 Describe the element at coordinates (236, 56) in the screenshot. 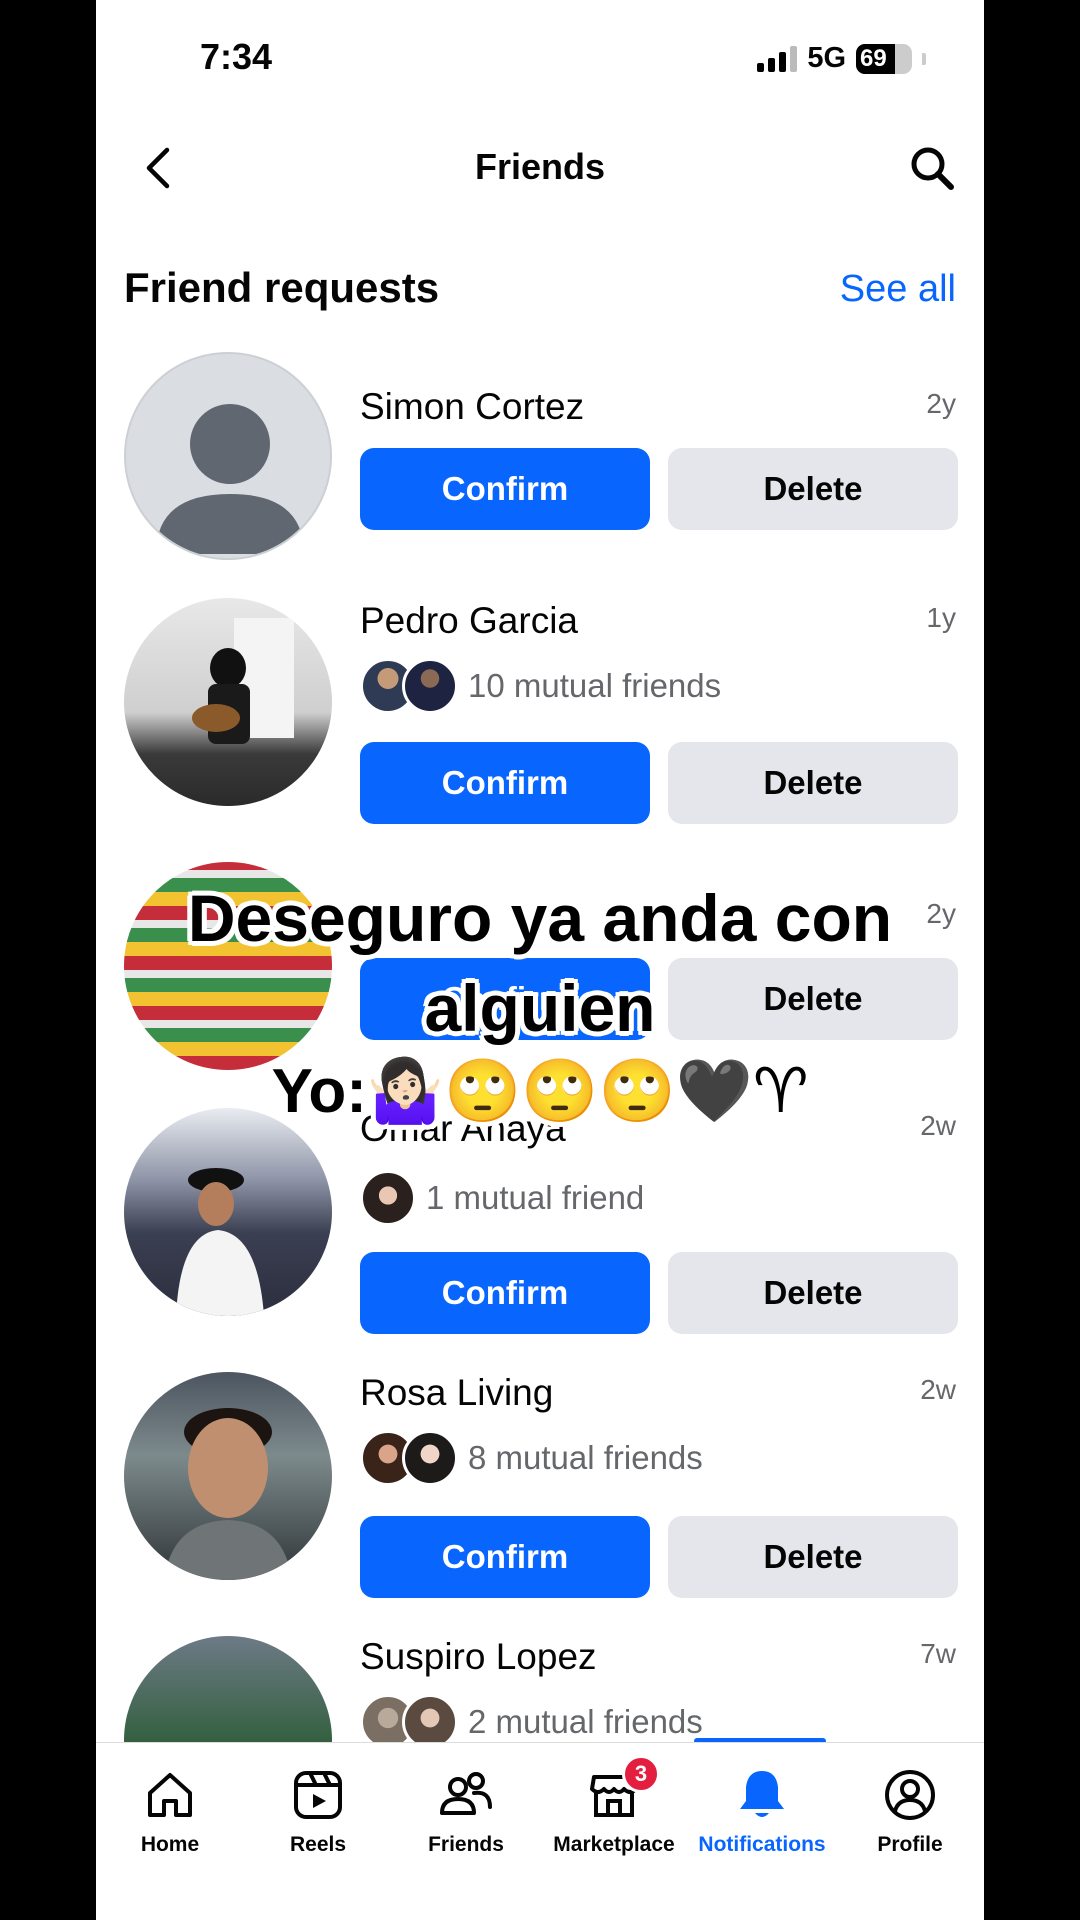

I see `status-time: 7:34` at that location.